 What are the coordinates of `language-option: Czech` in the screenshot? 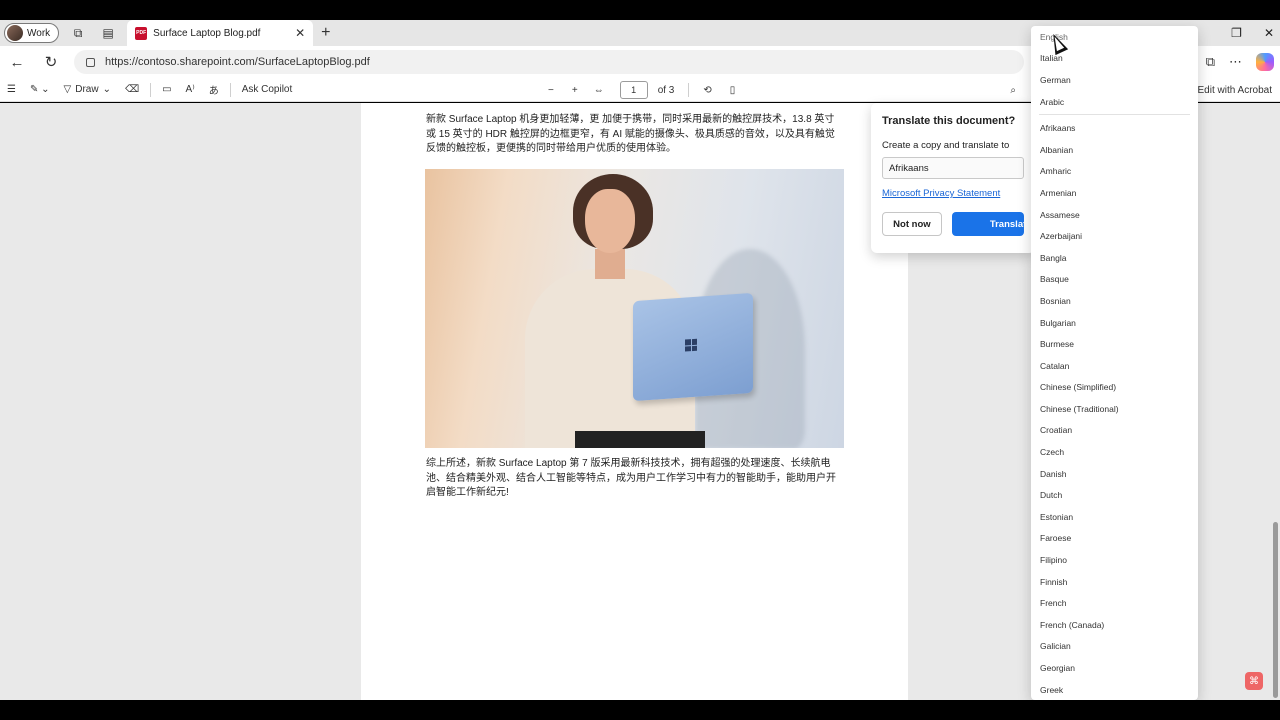 It's located at (1114, 452).